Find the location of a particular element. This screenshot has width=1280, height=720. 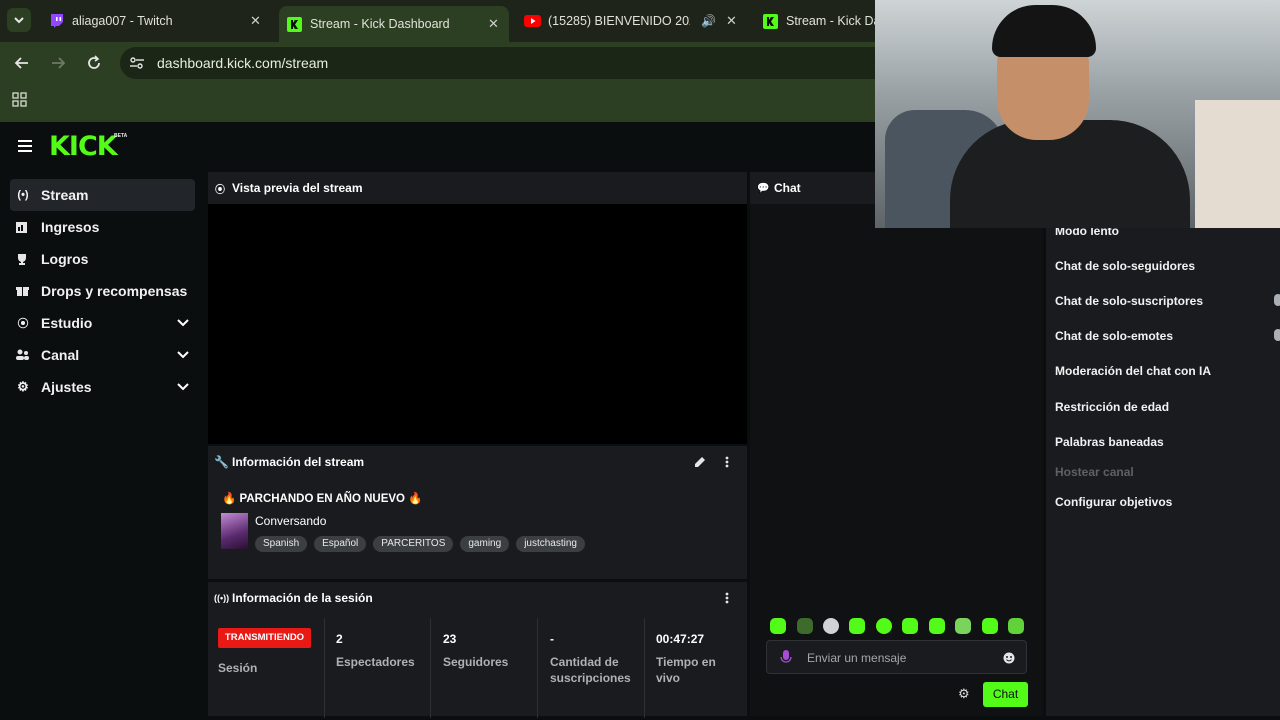

chat-settings-gear-icon: ⚙ is located at coordinates (964, 694).